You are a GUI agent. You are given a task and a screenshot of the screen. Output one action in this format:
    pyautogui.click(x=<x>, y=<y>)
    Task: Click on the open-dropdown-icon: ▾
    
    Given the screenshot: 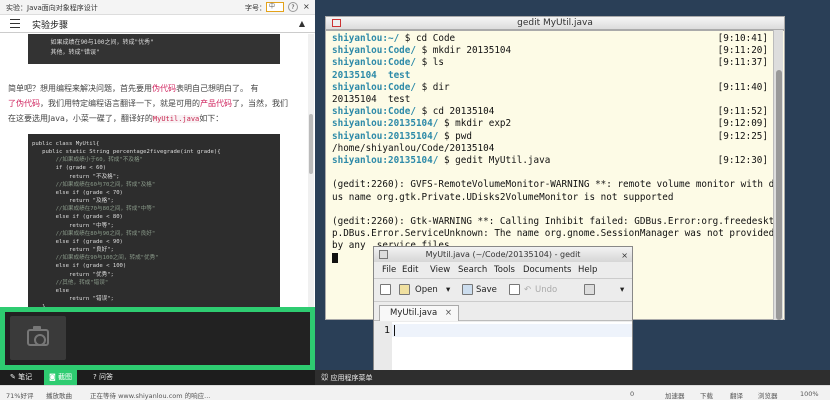 What is the action you would take?
    pyautogui.click(x=448, y=290)
    